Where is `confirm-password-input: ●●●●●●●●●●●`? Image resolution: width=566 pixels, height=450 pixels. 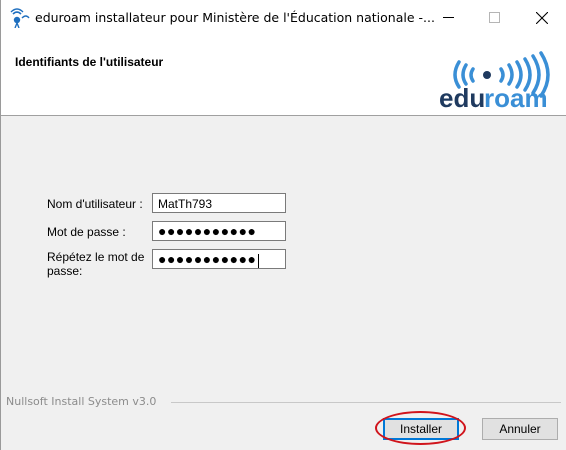 confirm-password-input: ●●●●●●●●●●● is located at coordinates (219, 259).